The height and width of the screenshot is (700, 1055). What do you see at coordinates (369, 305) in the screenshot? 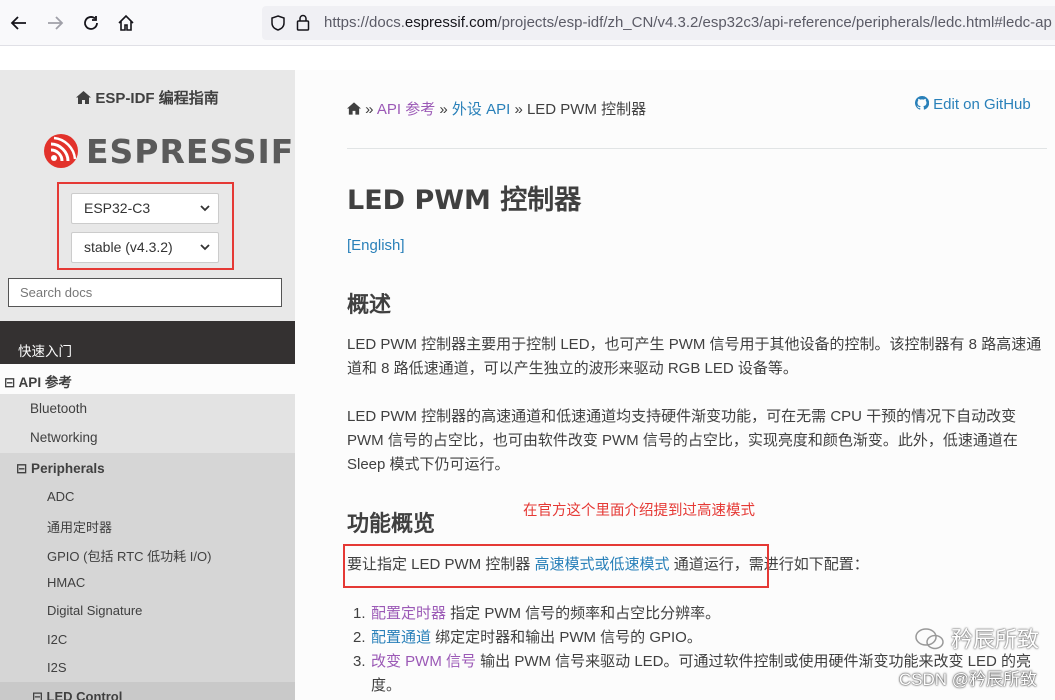
I see `section-heading-overview: 概述` at bounding box center [369, 305].